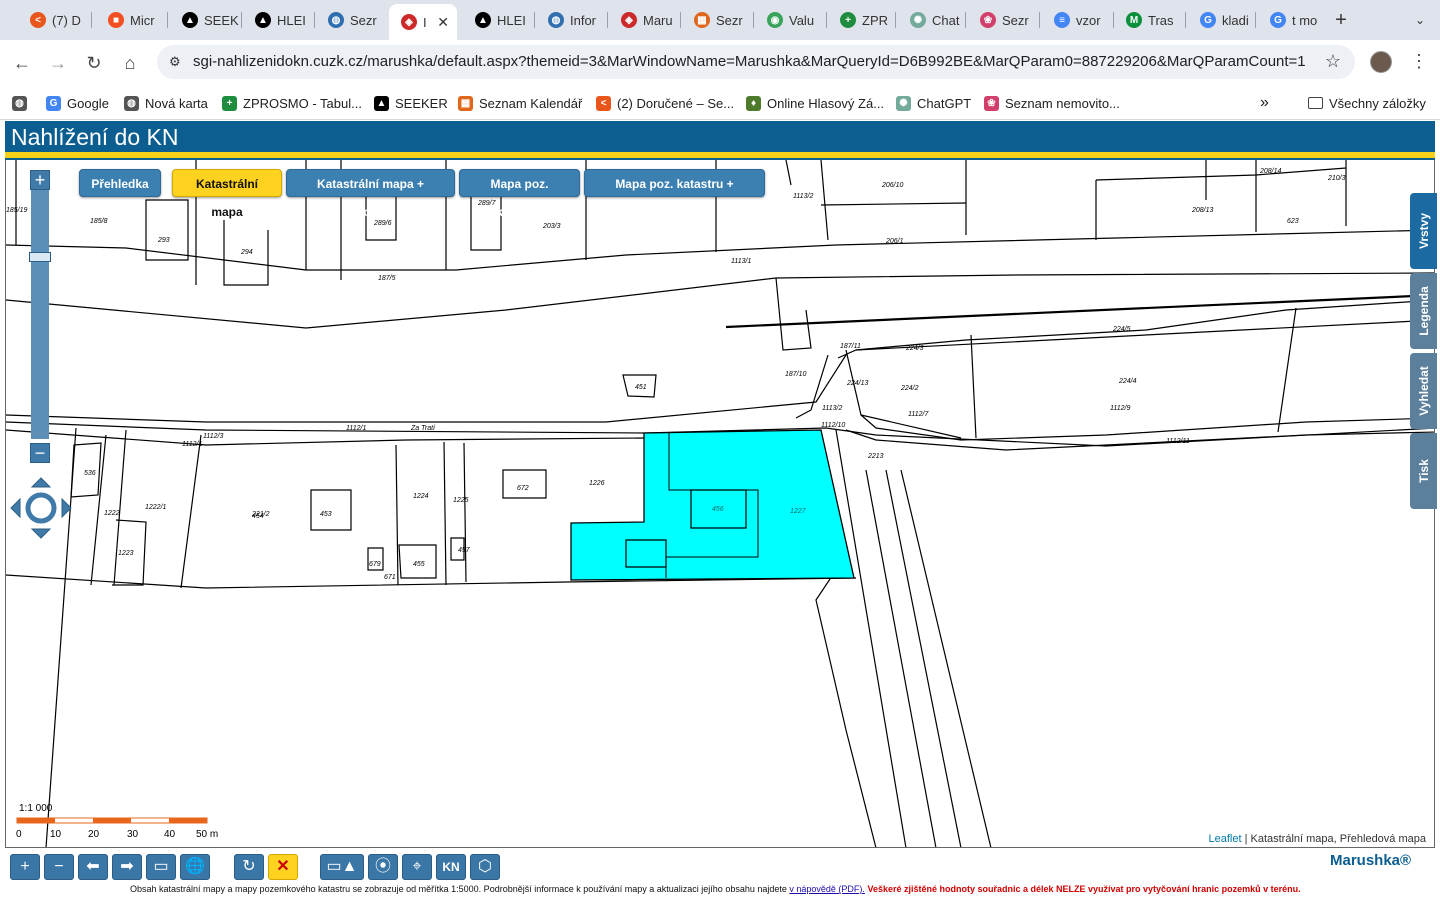  What do you see at coordinates (351, 20) in the screenshot?
I see `browser-tab: ◍ Sezr` at bounding box center [351, 20].